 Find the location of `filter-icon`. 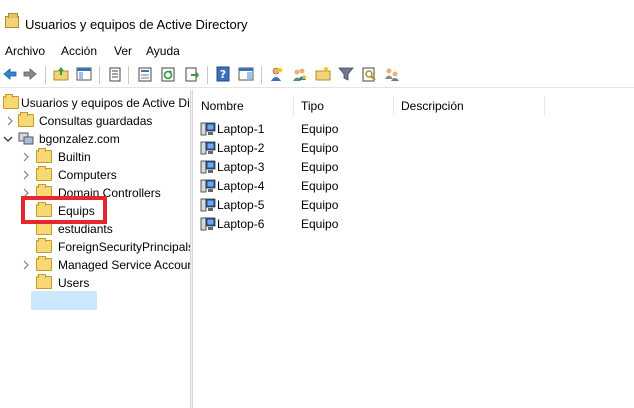

filter-icon is located at coordinates (346, 74).